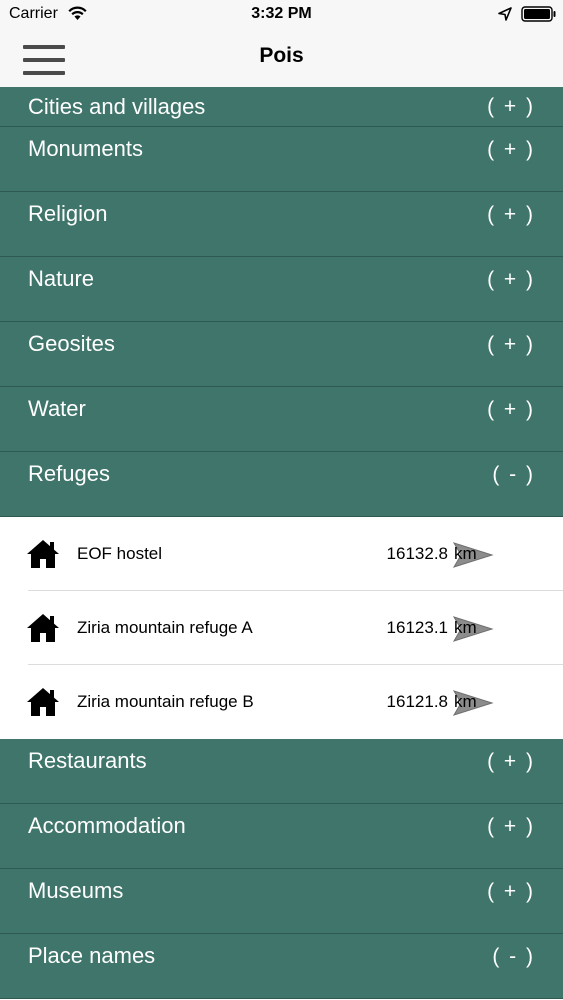  Describe the element at coordinates (281, 966) in the screenshot. I see `category-row-place-names: Place names ( - )` at that location.